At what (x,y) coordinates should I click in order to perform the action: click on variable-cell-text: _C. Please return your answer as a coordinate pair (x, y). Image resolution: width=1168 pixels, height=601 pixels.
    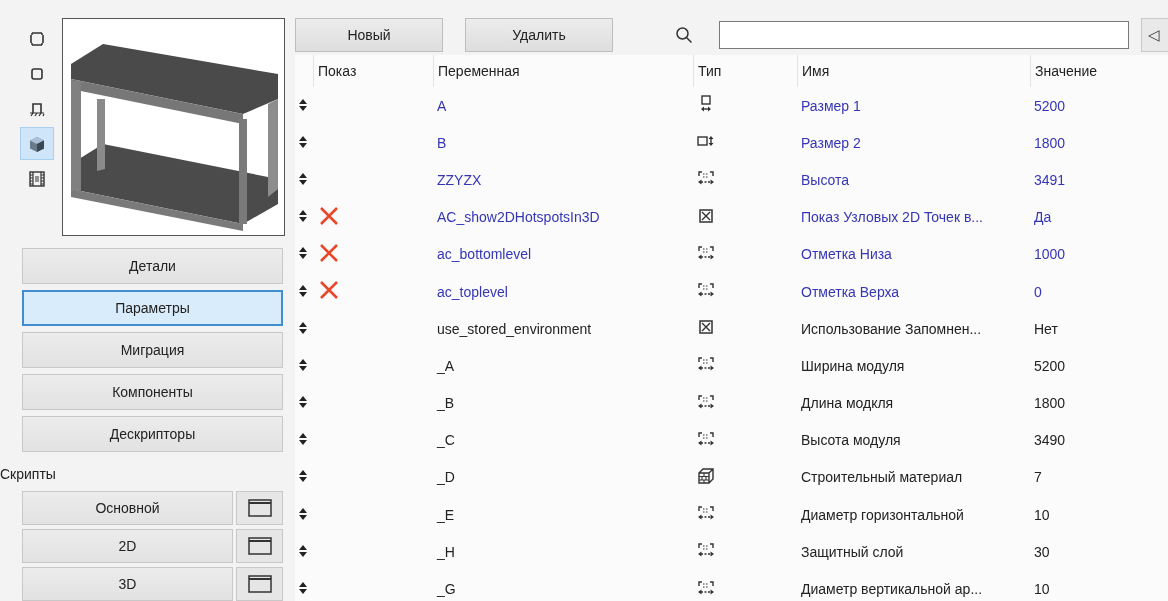
    Looking at the image, I should click on (445, 440).